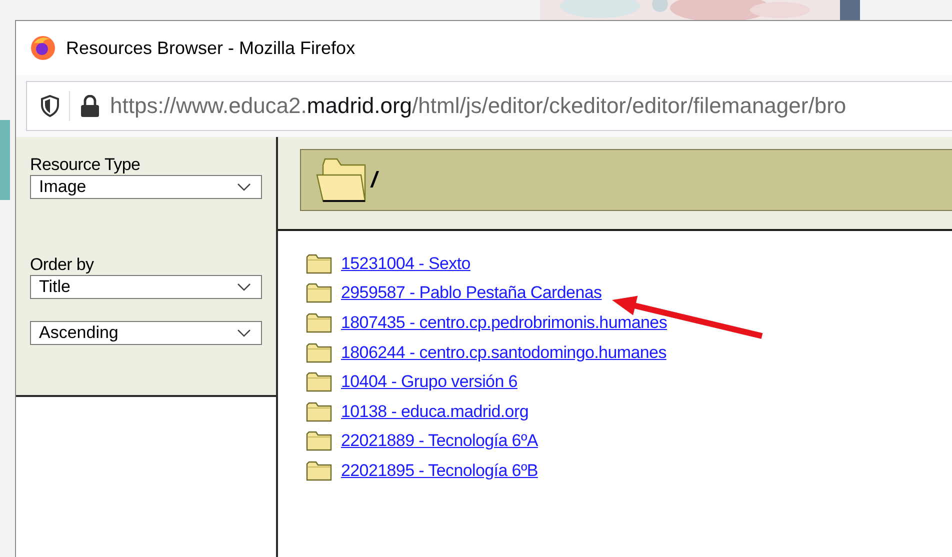  Describe the element at coordinates (429, 382) in the screenshot. I see `folder-link: 10404 - Grupo versión 6` at that location.